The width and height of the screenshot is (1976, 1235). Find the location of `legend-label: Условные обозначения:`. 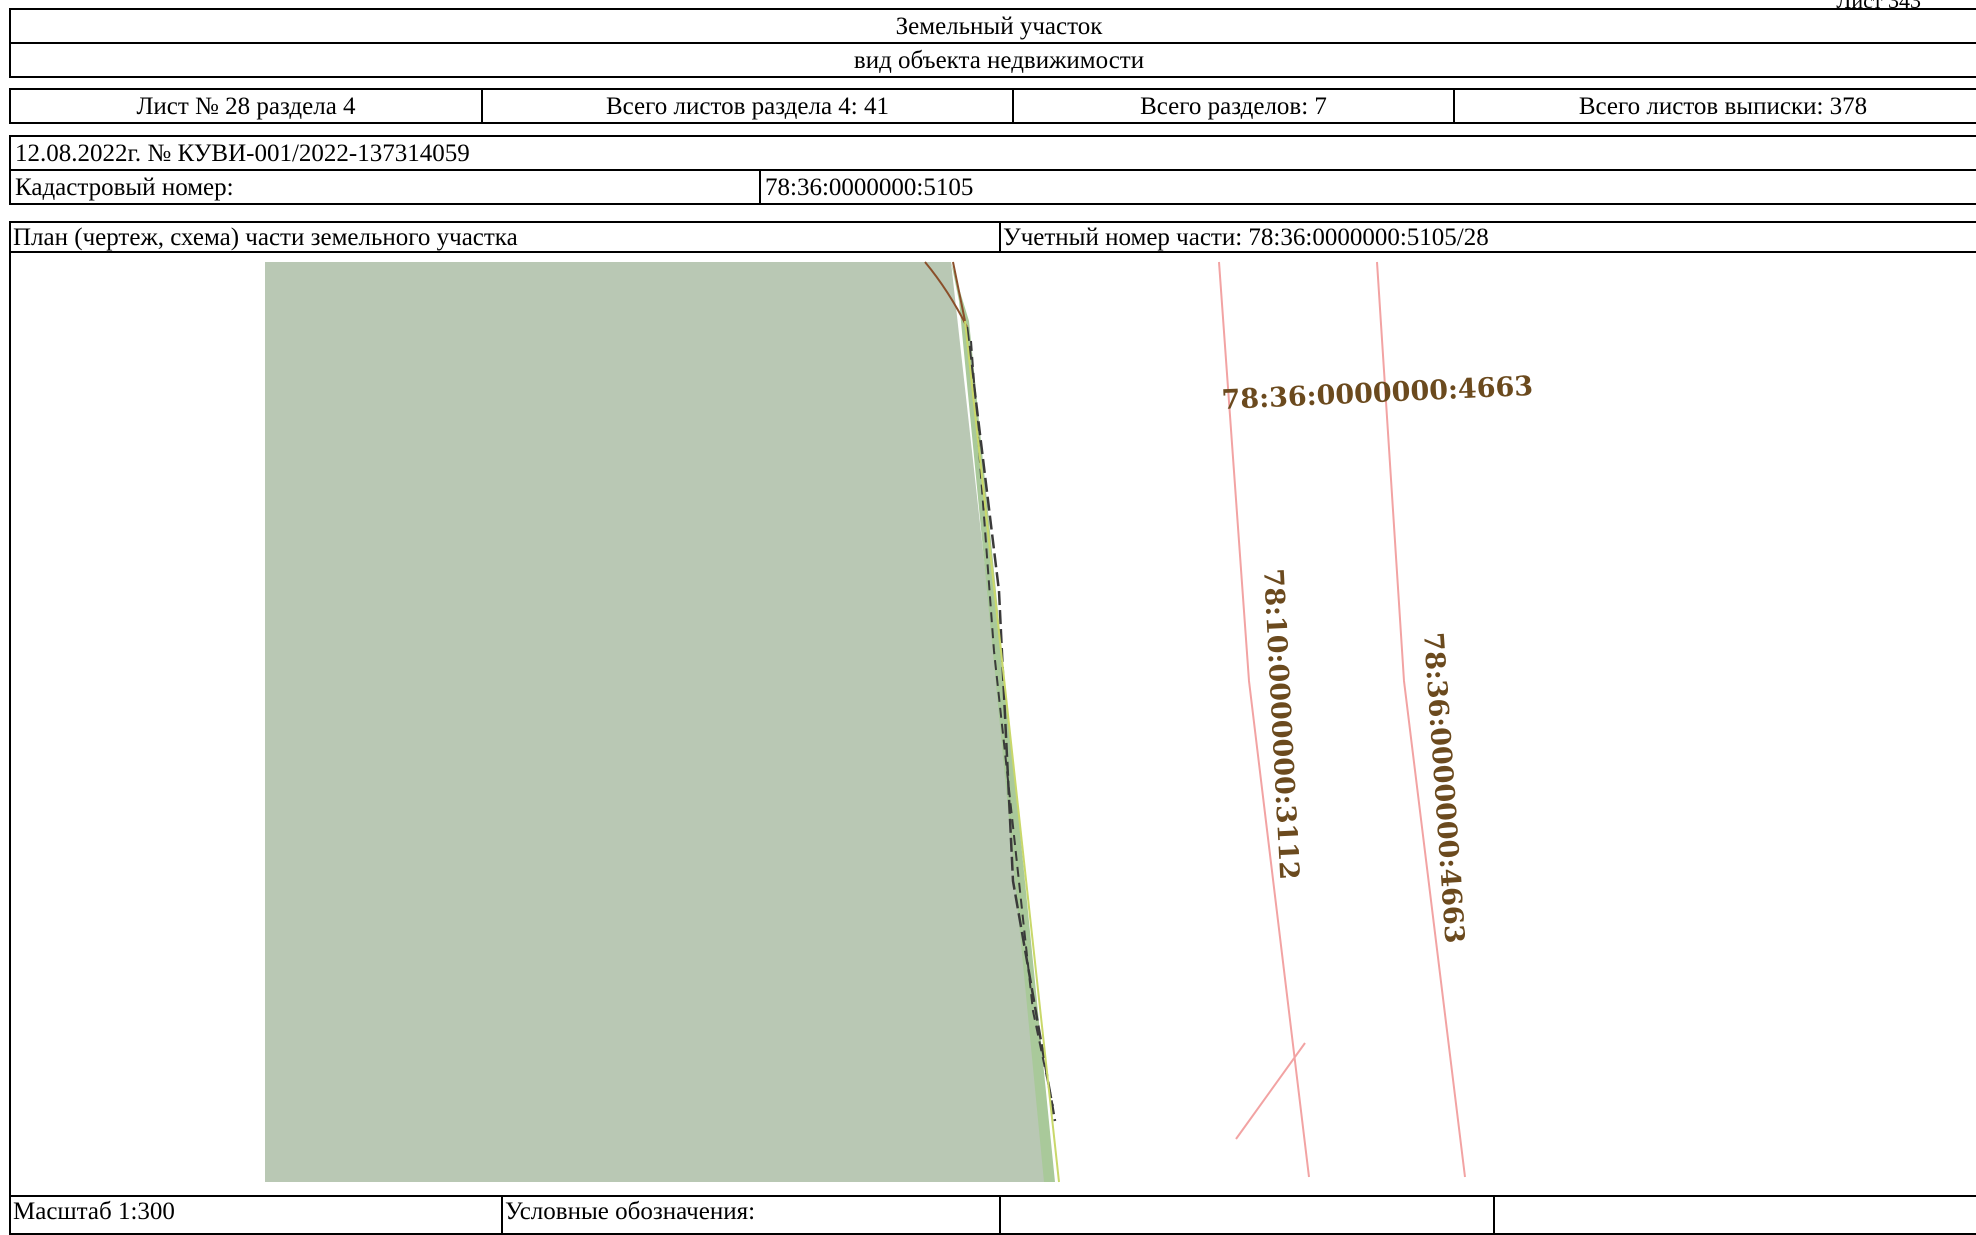

legend-label: Условные обозначения: is located at coordinates (751, 1215).